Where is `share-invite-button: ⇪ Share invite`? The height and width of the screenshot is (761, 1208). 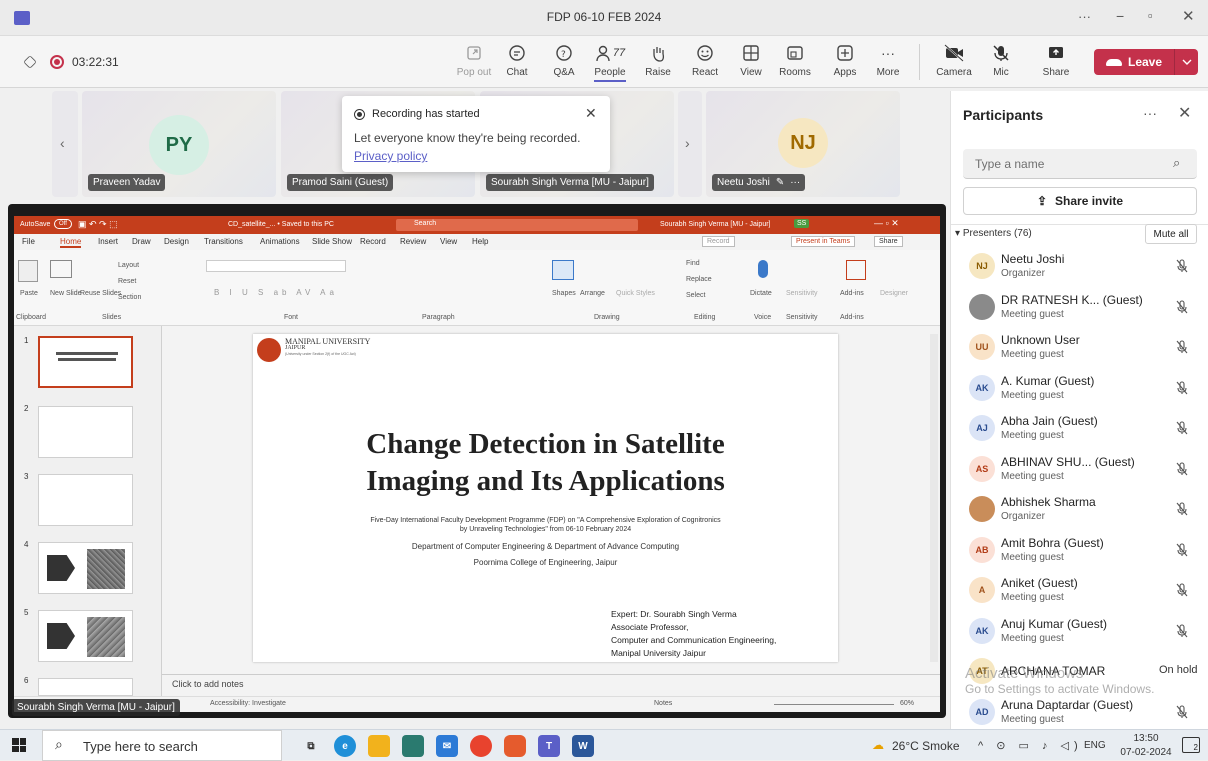
share-invite-button: ⇪ Share invite is located at coordinates (1080, 201).